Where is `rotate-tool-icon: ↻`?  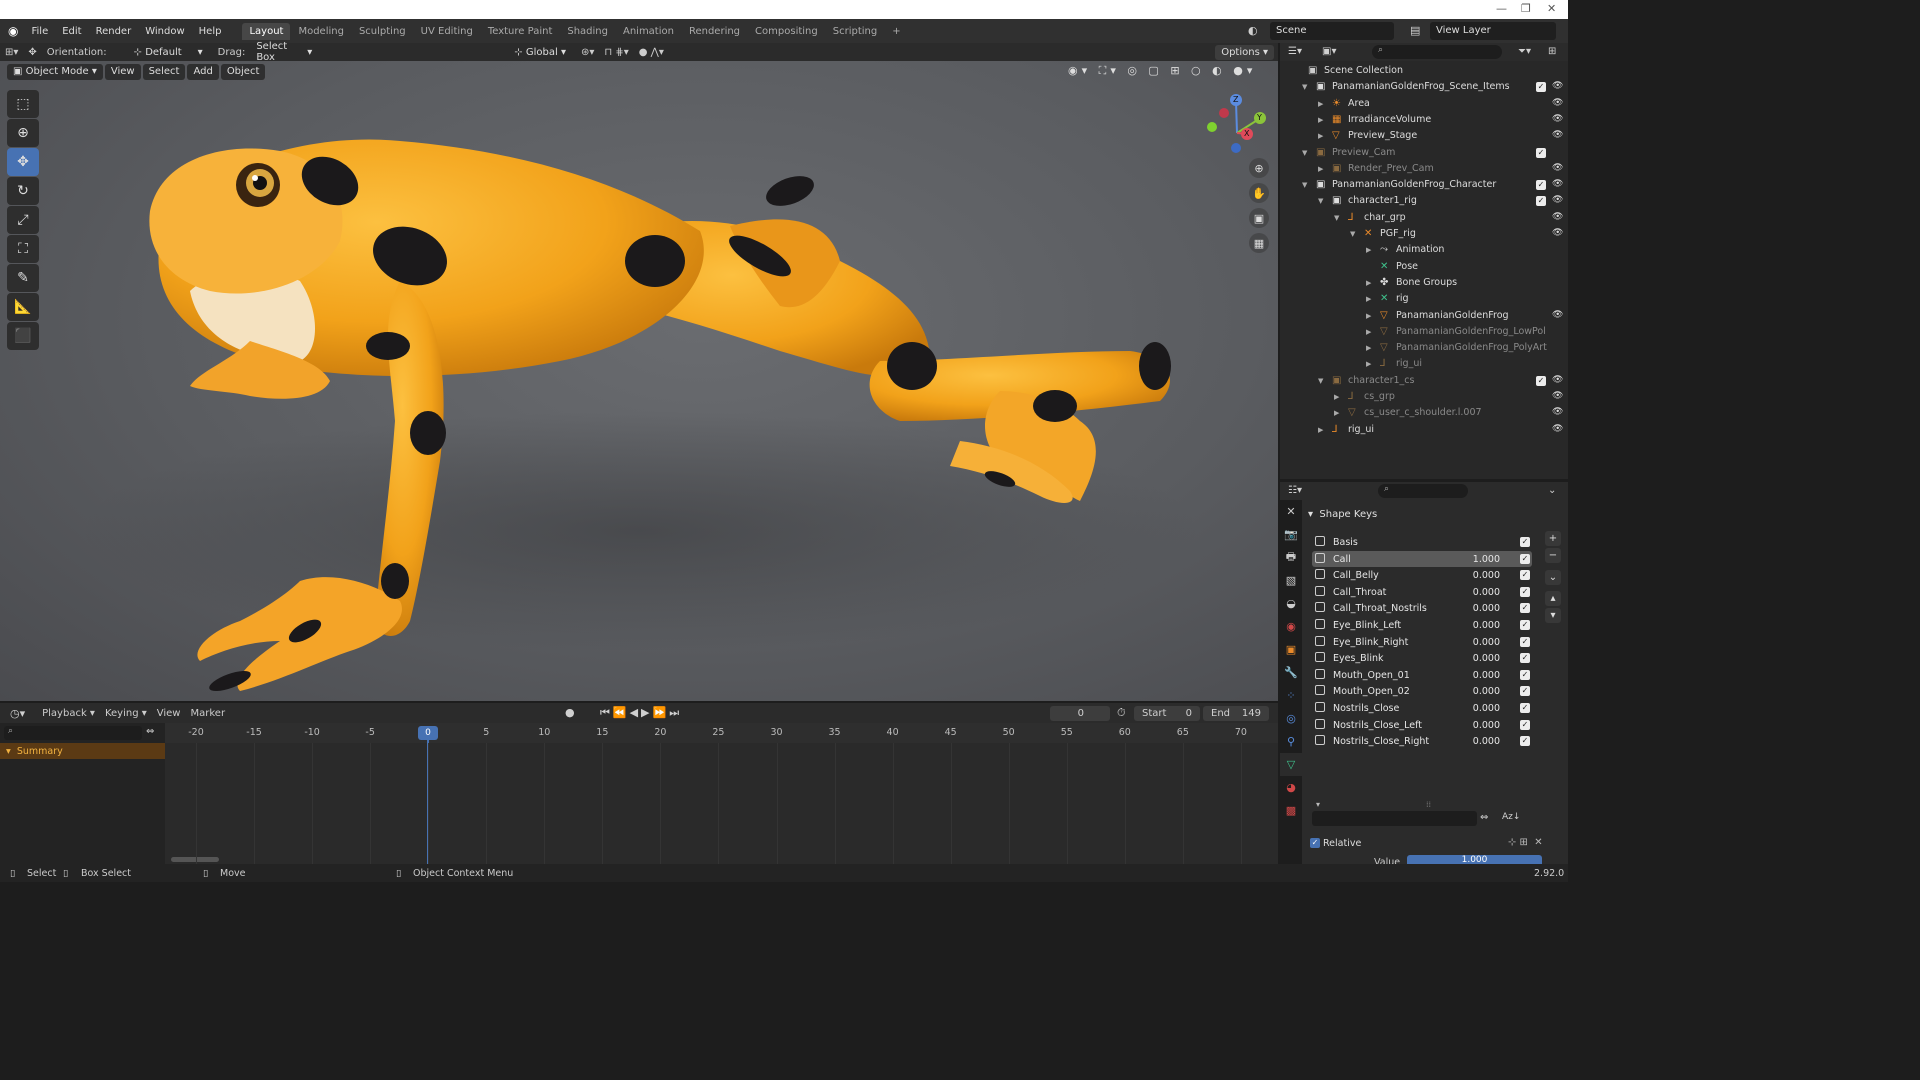
rotate-tool-icon: ↻ is located at coordinates (23, 191).